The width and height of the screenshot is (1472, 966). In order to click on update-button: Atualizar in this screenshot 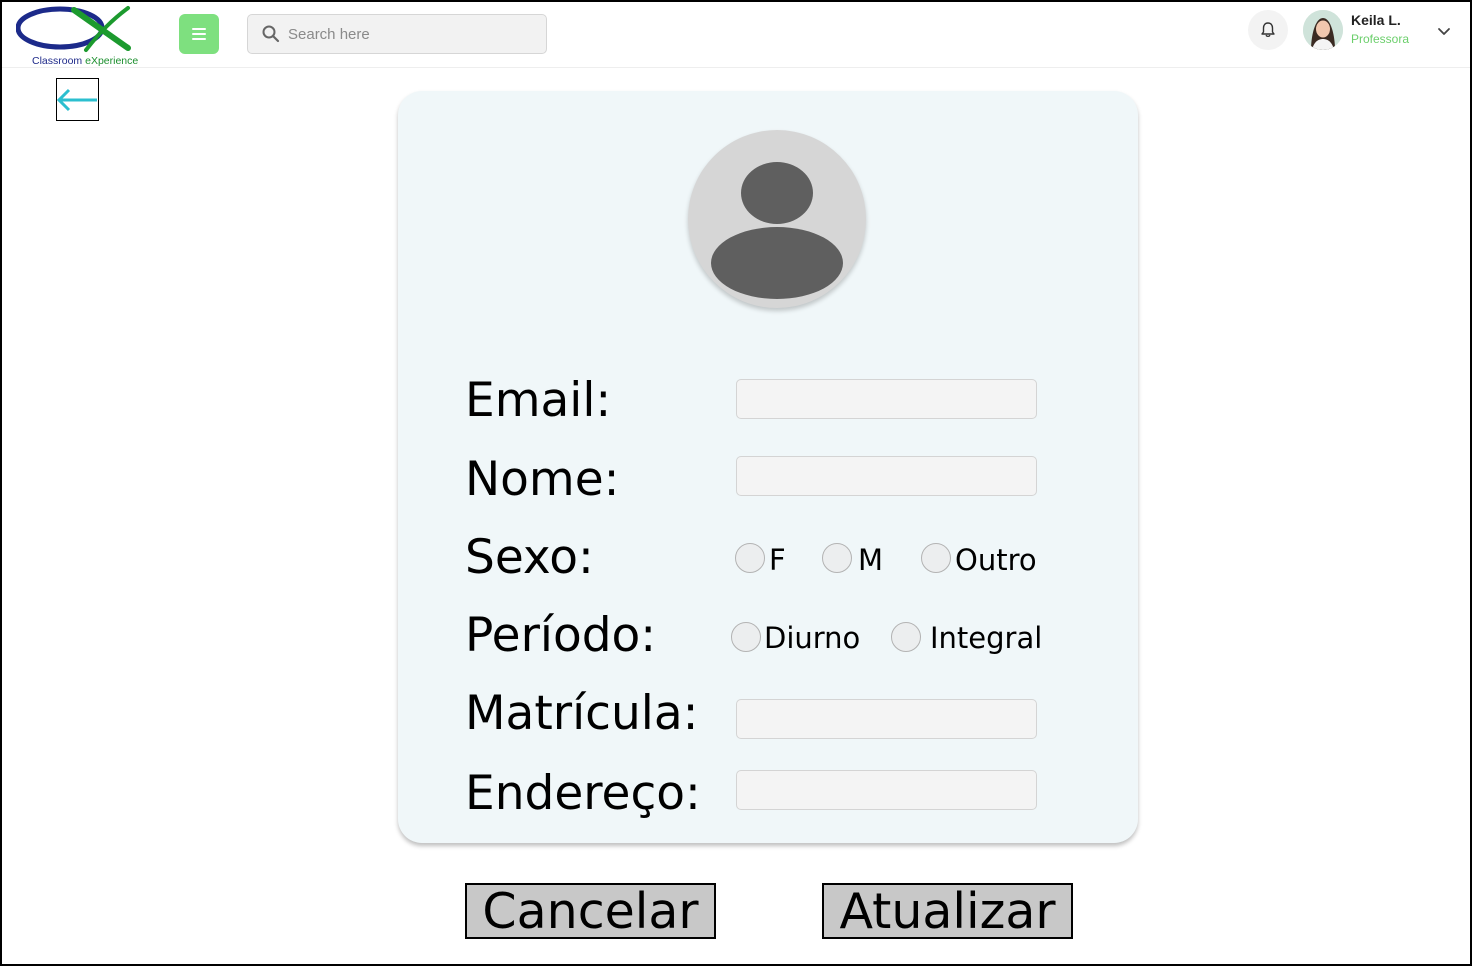, I will do `click(947, 911)`.